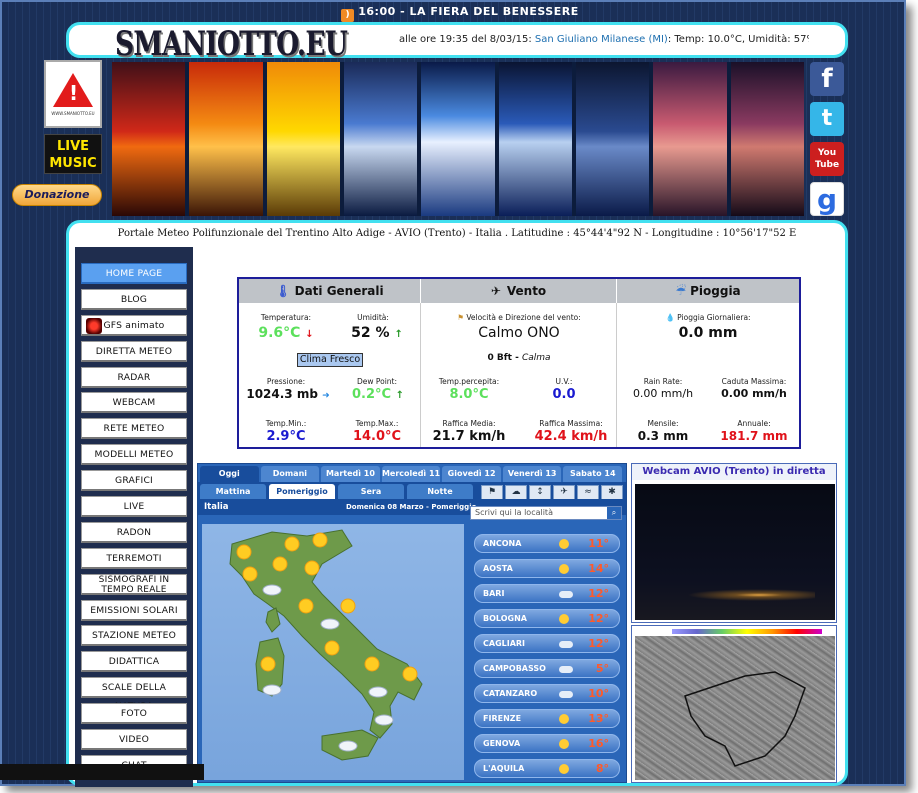  What do you see at coordinates (469, 394) in the screenshot?
I see `perceived-value: 8.0°C` at bounding box center [469, 394].